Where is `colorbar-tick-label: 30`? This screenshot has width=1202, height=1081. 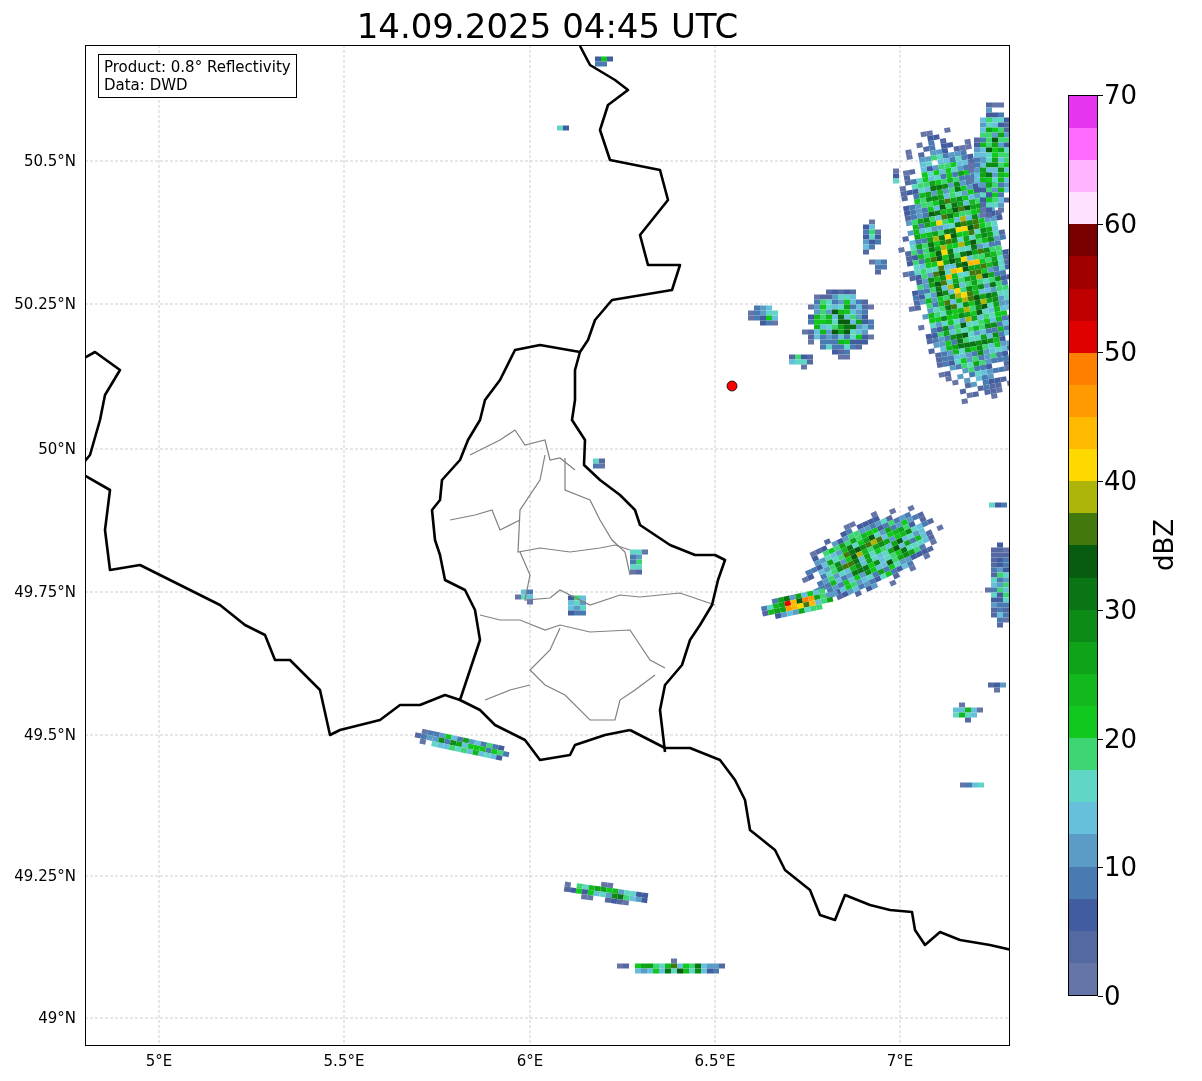 colorbar-tick-label: 30 is located at coordinates (1121, 609).